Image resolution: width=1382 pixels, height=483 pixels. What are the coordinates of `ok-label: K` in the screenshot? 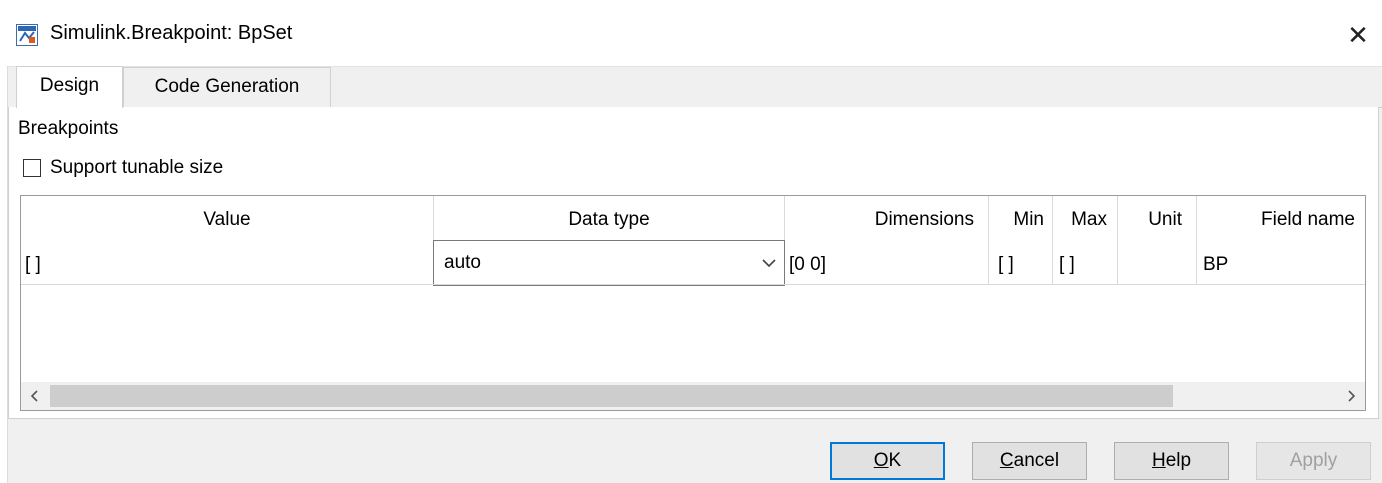 It's located at (895, 460).